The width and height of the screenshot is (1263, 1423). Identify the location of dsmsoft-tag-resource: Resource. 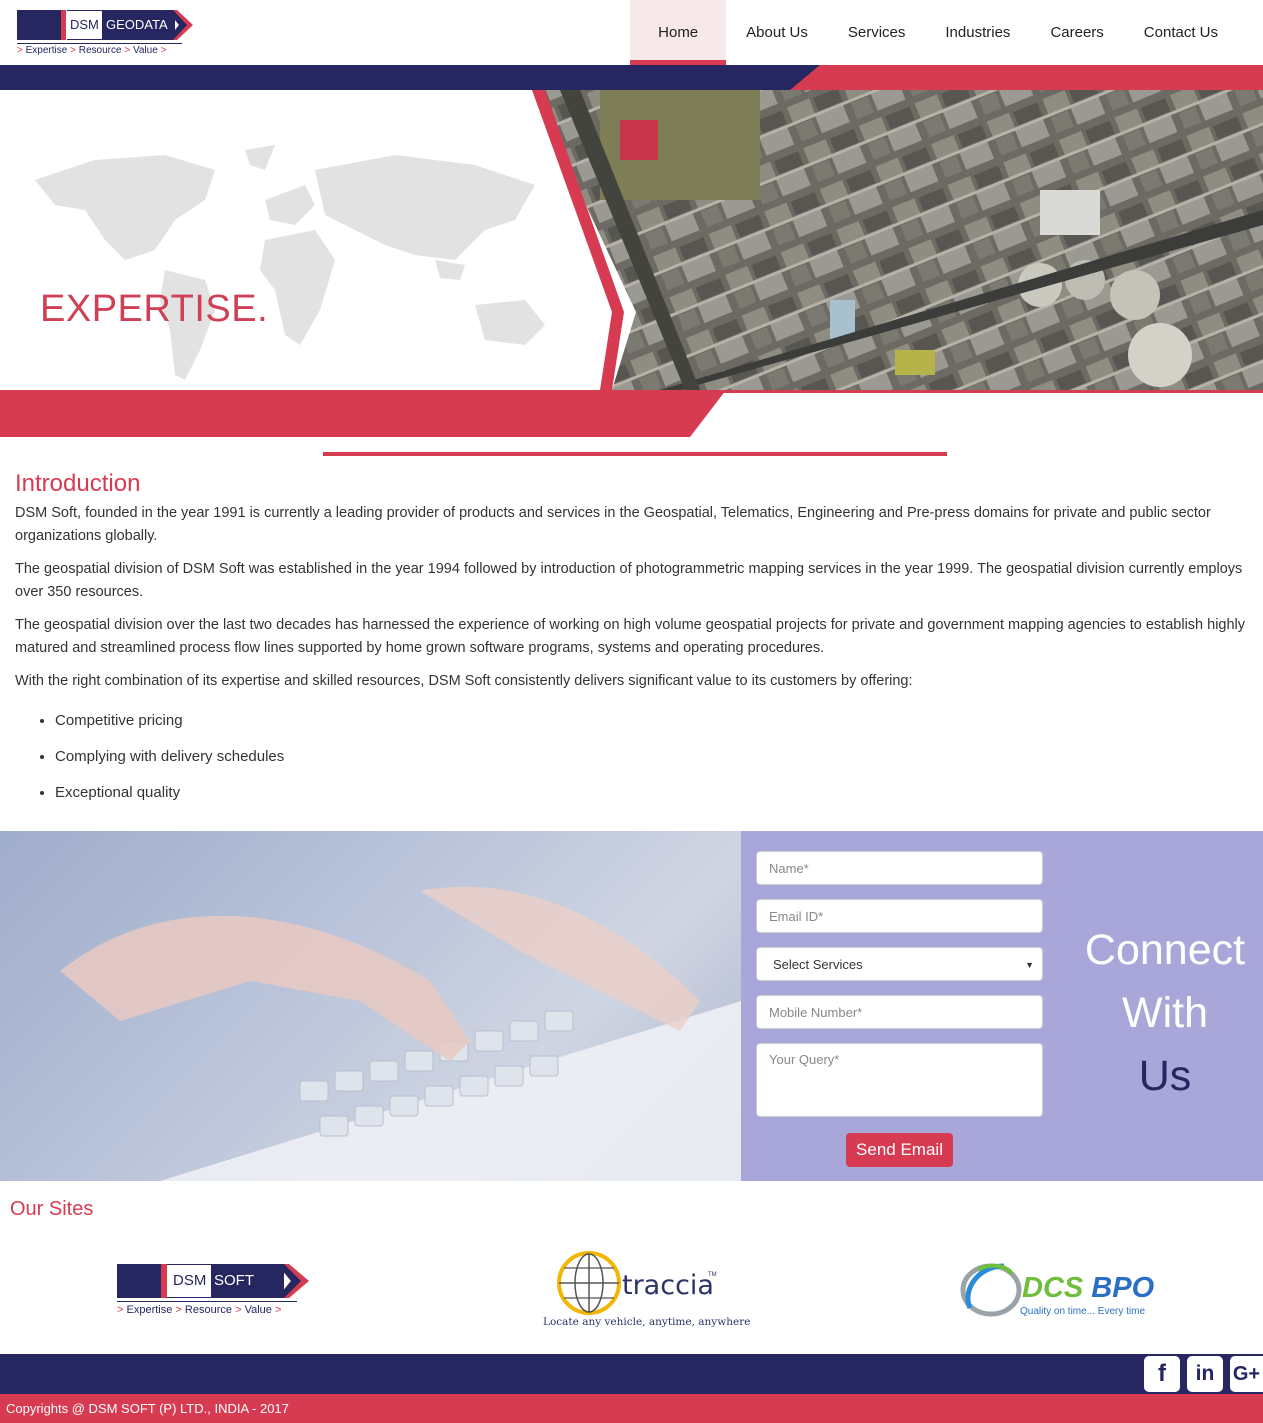
(208, 1310).